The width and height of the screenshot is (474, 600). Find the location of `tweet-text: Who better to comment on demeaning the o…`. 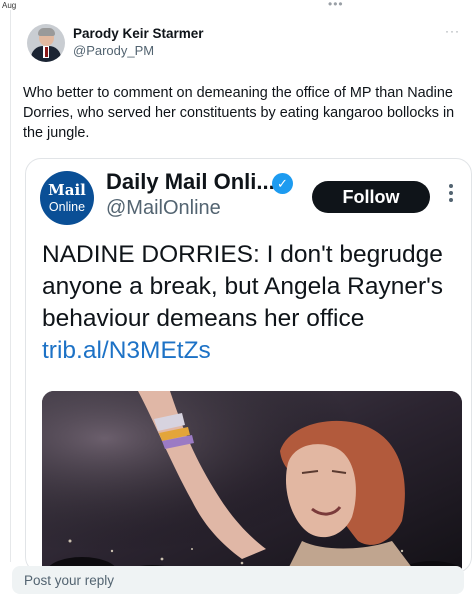

tweet-text: Who better to comment on demeaning the o… is located at coordinates (239, 113).